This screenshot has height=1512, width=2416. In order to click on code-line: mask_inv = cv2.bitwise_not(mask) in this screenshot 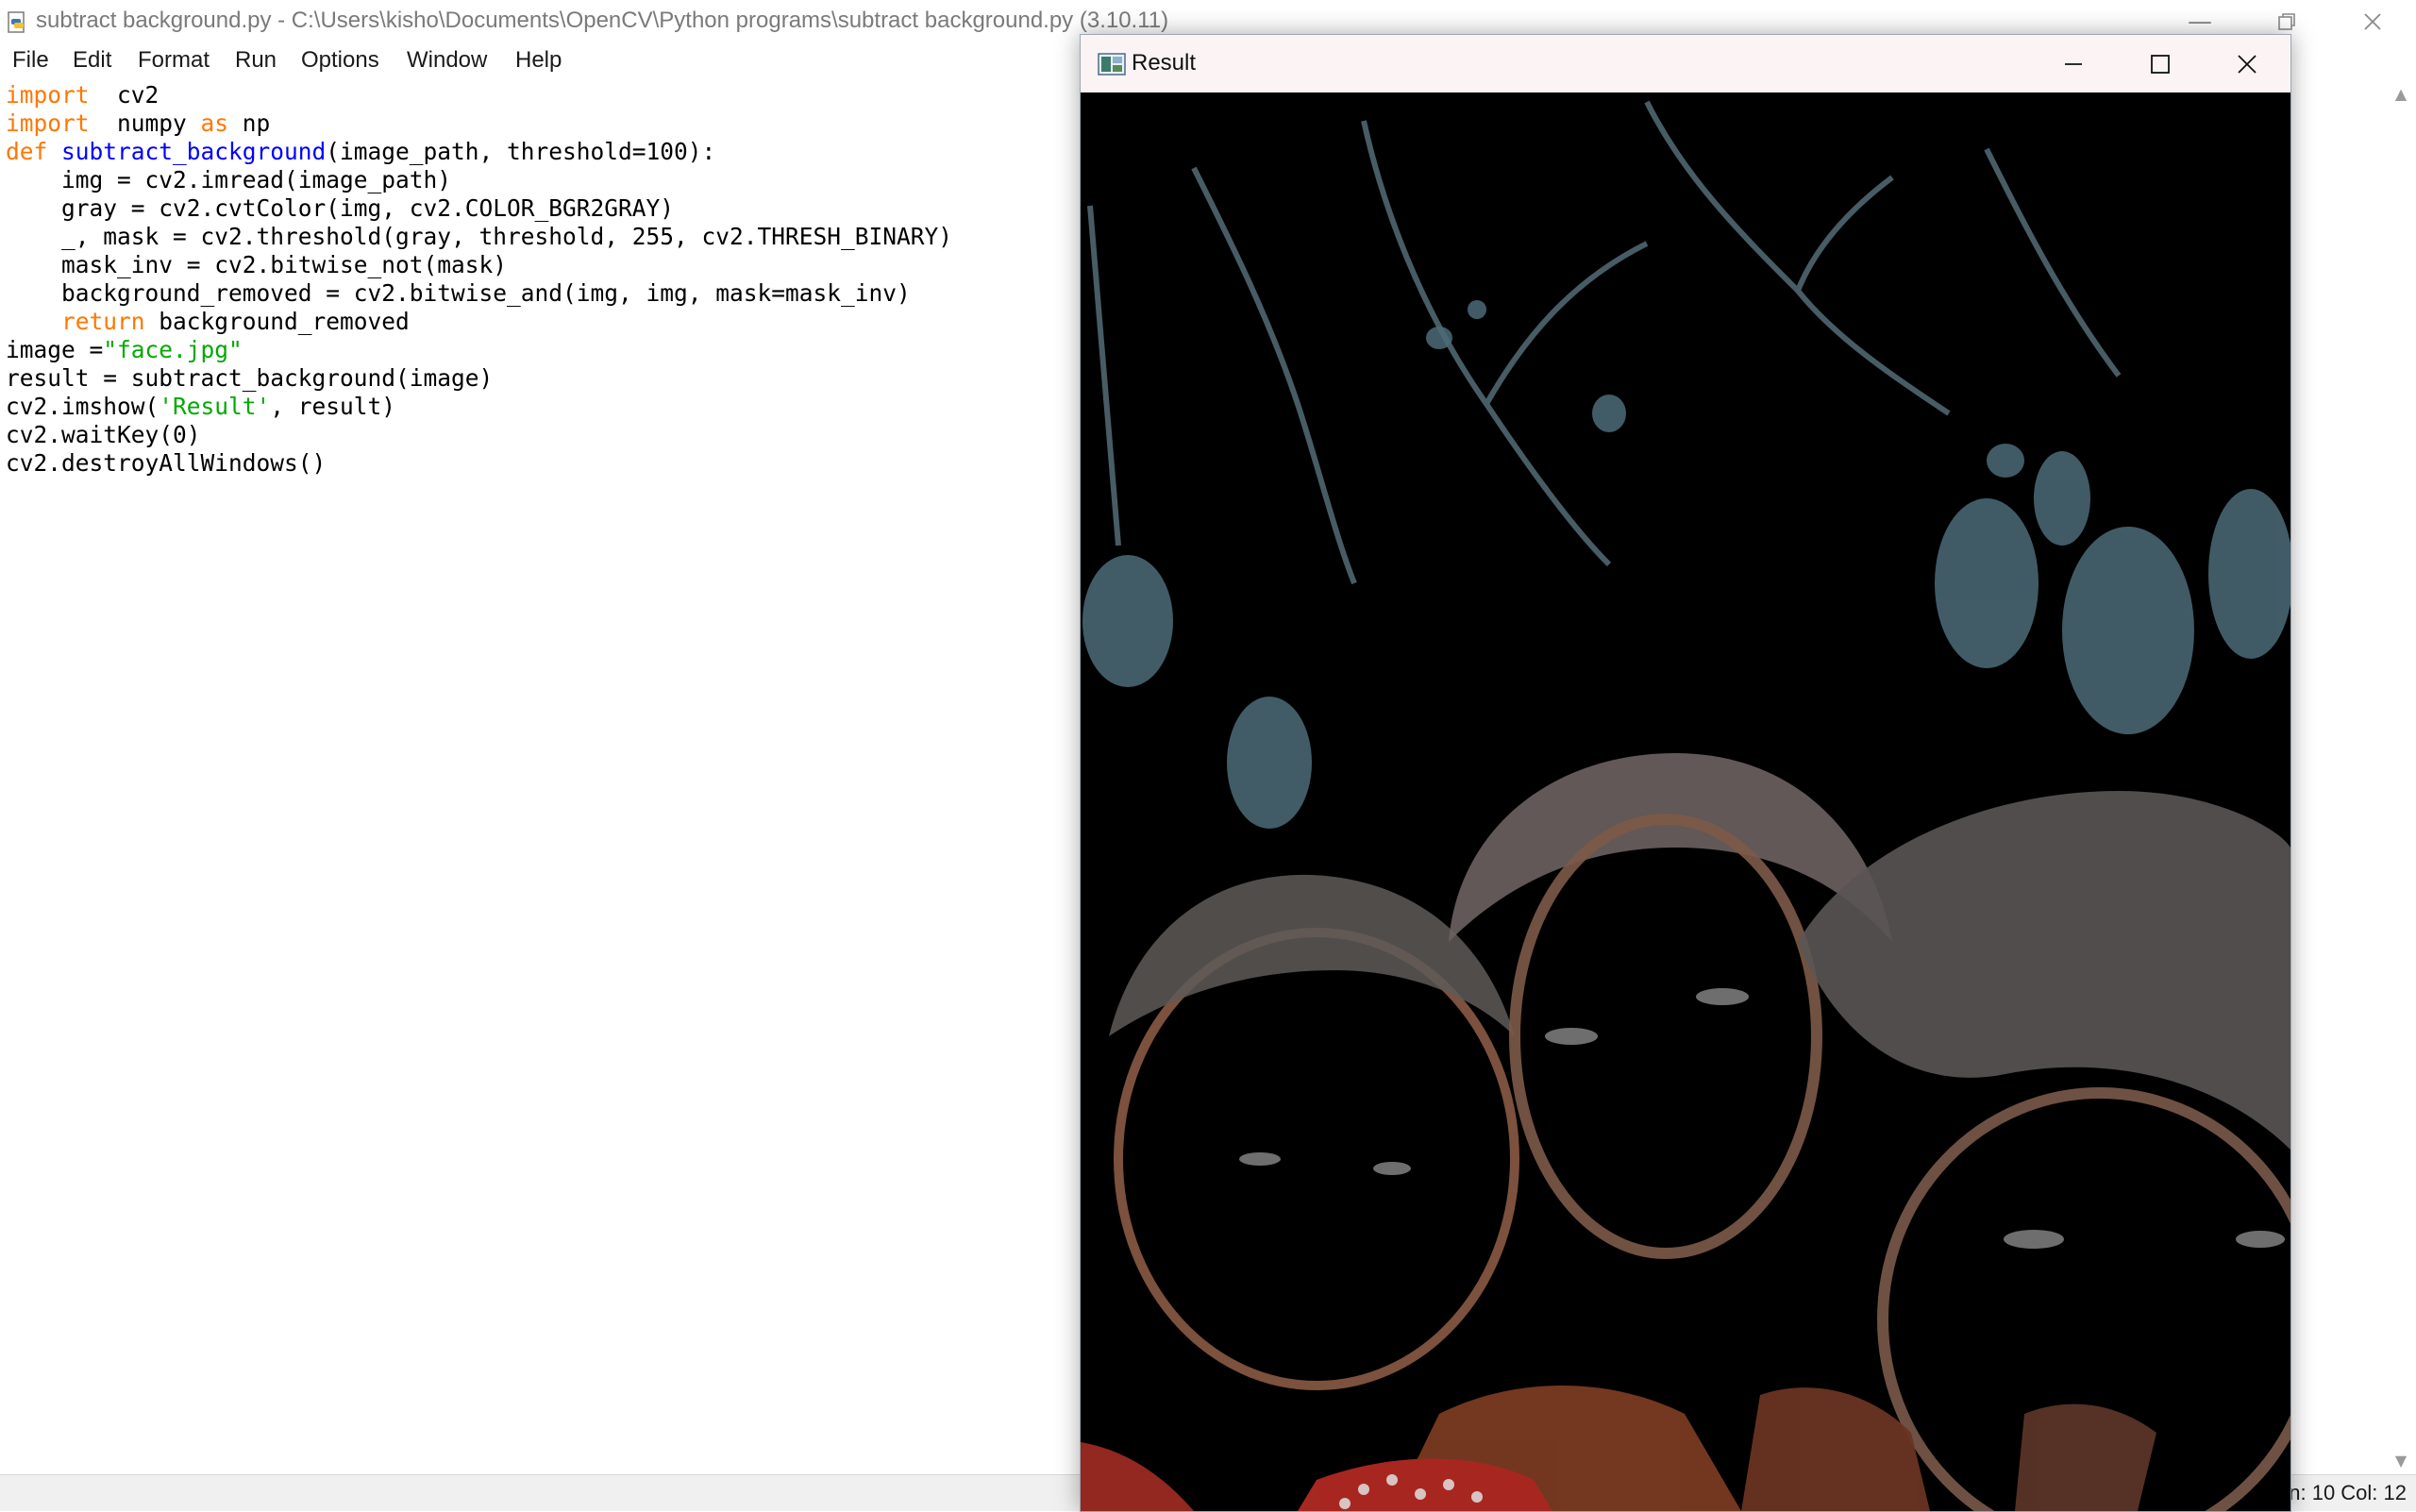, I will do `click(256, 264)`.